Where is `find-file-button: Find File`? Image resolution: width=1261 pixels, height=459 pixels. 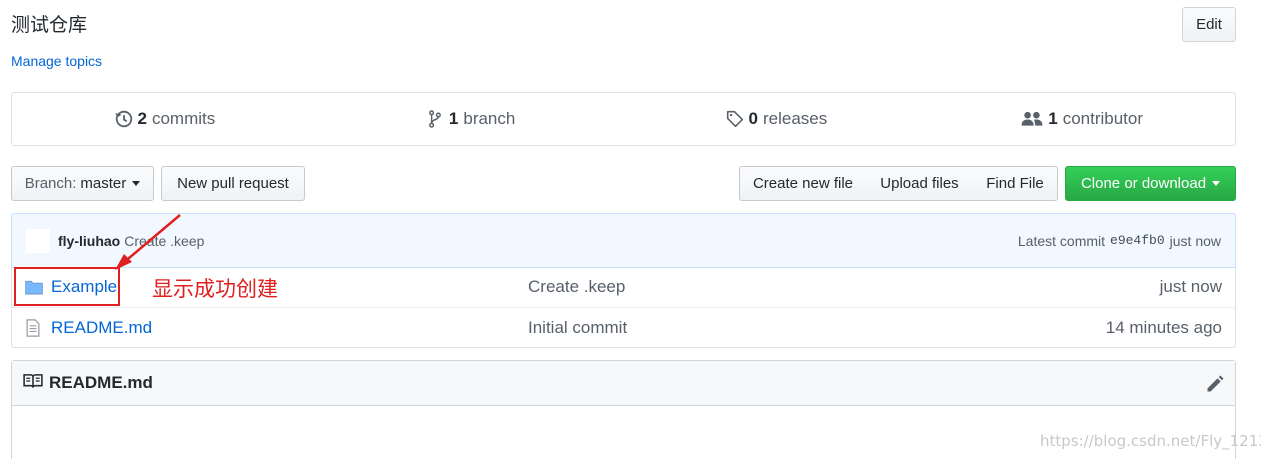
find-file-button: Find File is located at coordinates (1015, 183).